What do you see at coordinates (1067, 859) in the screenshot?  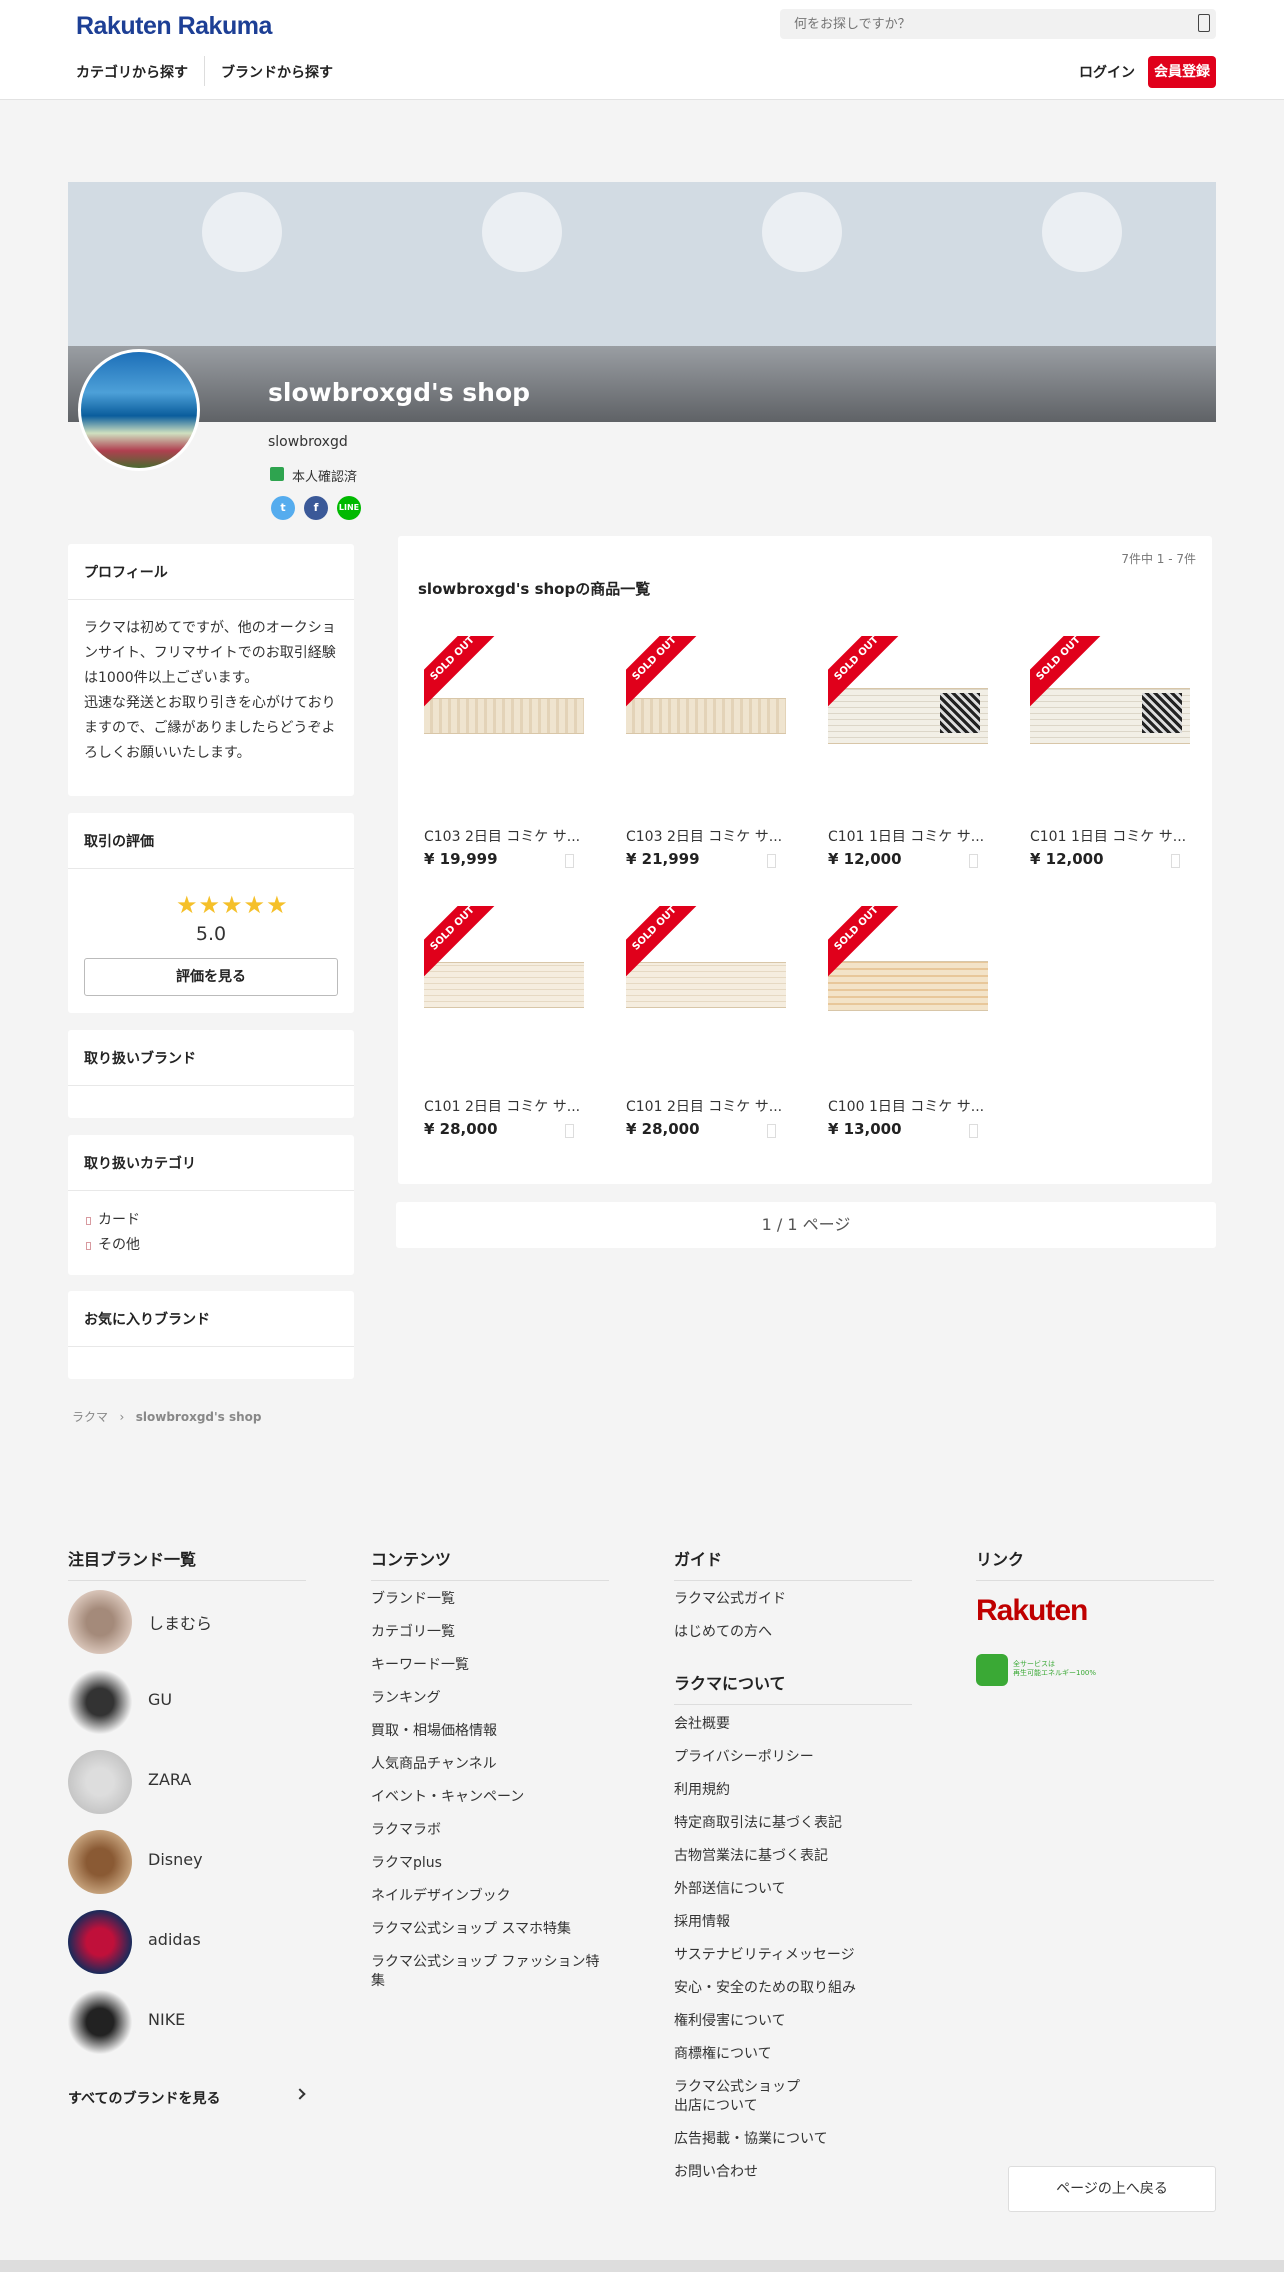 I see `item-price: ¥ 12,000` at bounding box center [1067, 859].